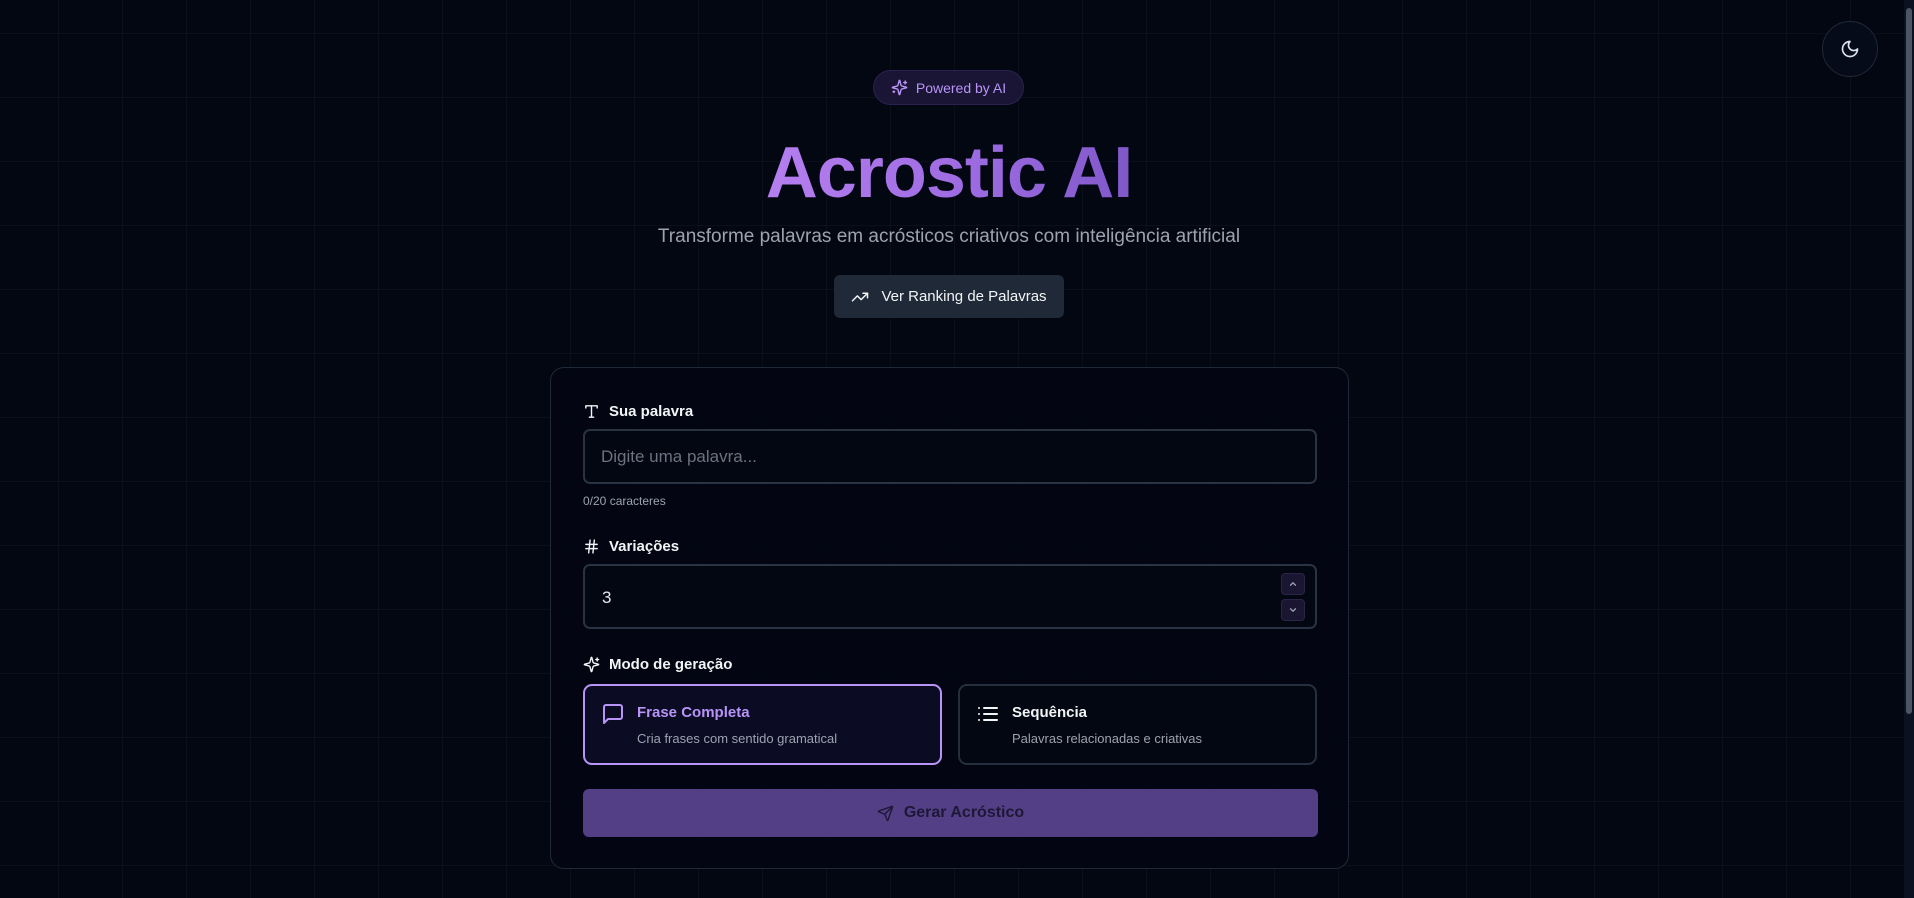  Describe the element at coordinates (613, 714) in the screenshot. I see `message-square-icon` at that location.